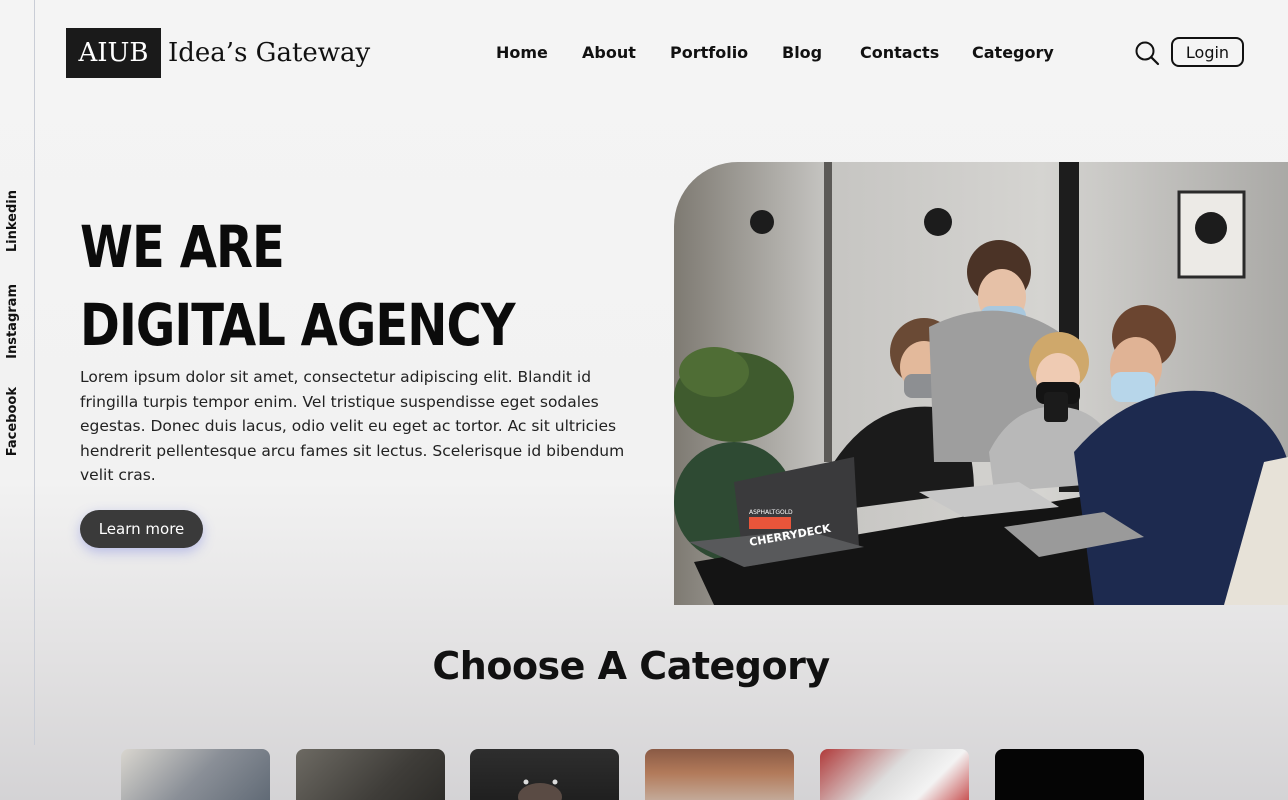 The image size is (1288, 800). I want to click on nav-item-category: Category, so click(1013, 52).